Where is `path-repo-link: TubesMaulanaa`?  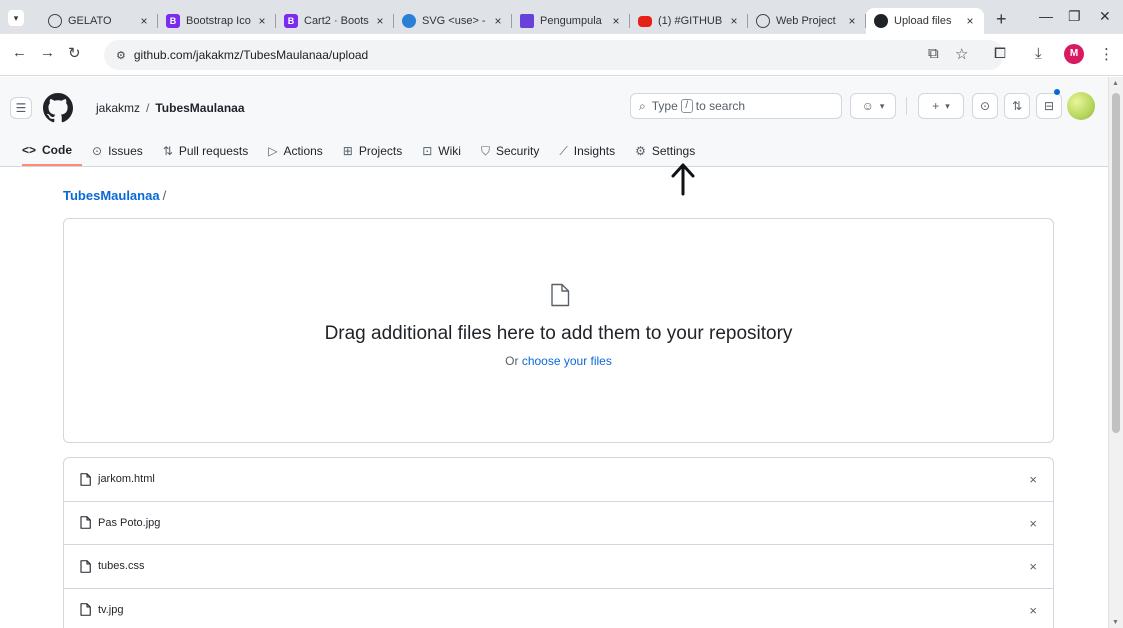
path-repo-link: TubesMaulanaa is located at coordinates (111, 195).